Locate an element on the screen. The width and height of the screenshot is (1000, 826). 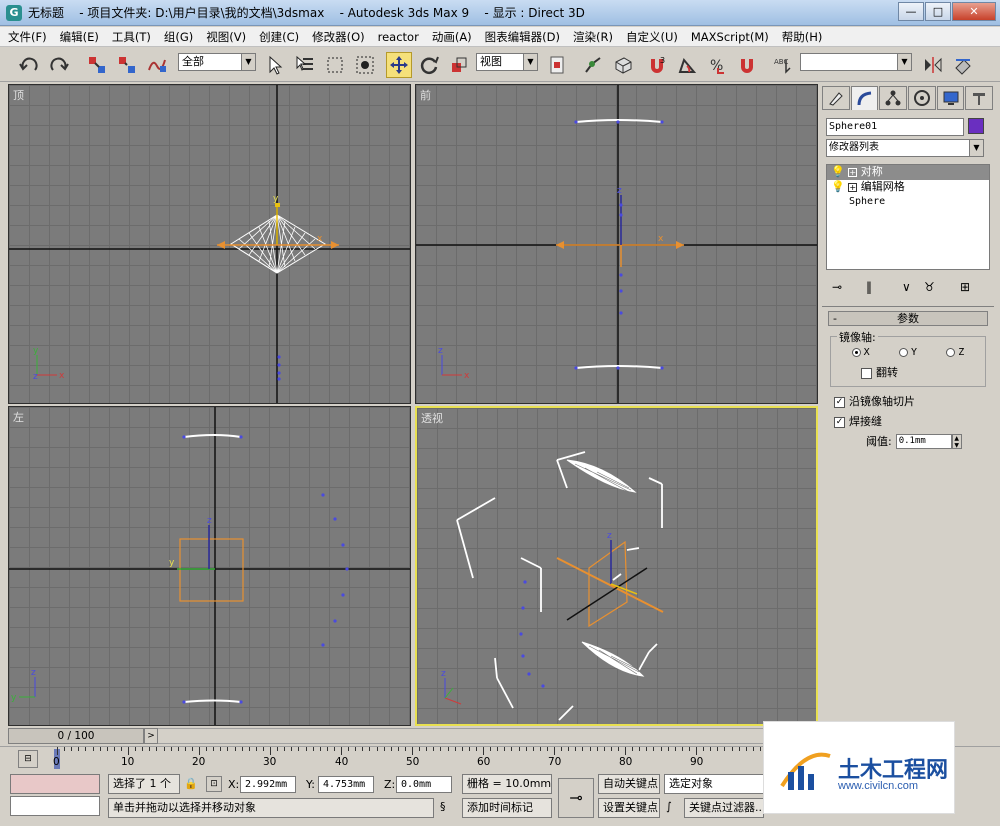
time-slider: 0 / 100 > is located at coordinates (411, 736).